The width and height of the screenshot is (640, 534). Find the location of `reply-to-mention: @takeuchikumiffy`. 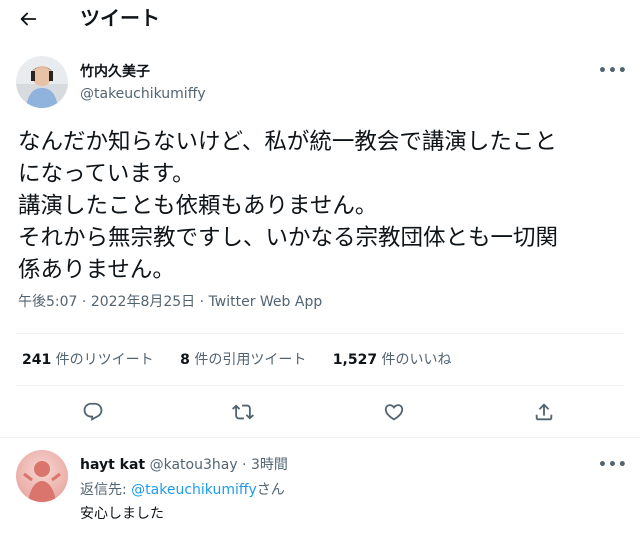

reply-to-mention: @takeuchikumiffy is located at coordinates (194, 490).